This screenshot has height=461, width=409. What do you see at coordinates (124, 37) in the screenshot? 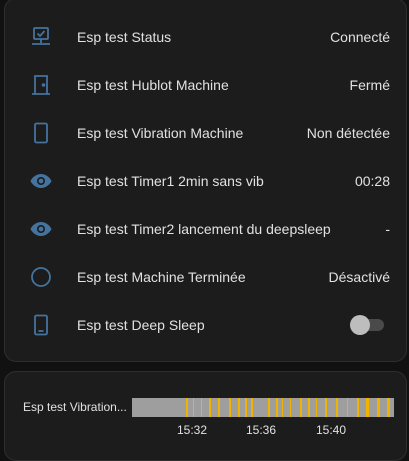
I see `entity-name: Esp test Status` at bounding box center [124, 37].